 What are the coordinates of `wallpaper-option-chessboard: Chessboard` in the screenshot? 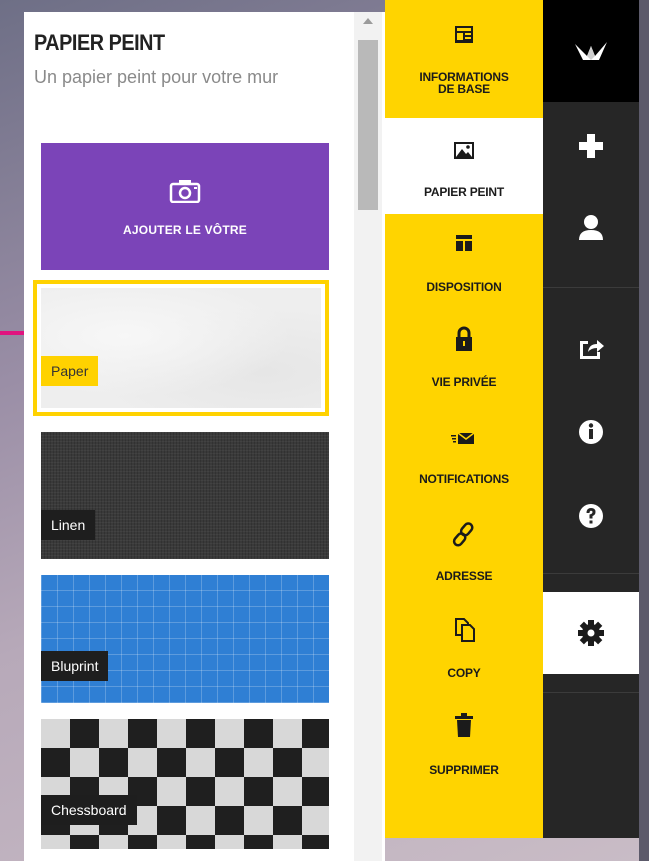 It's located at (185, 784).